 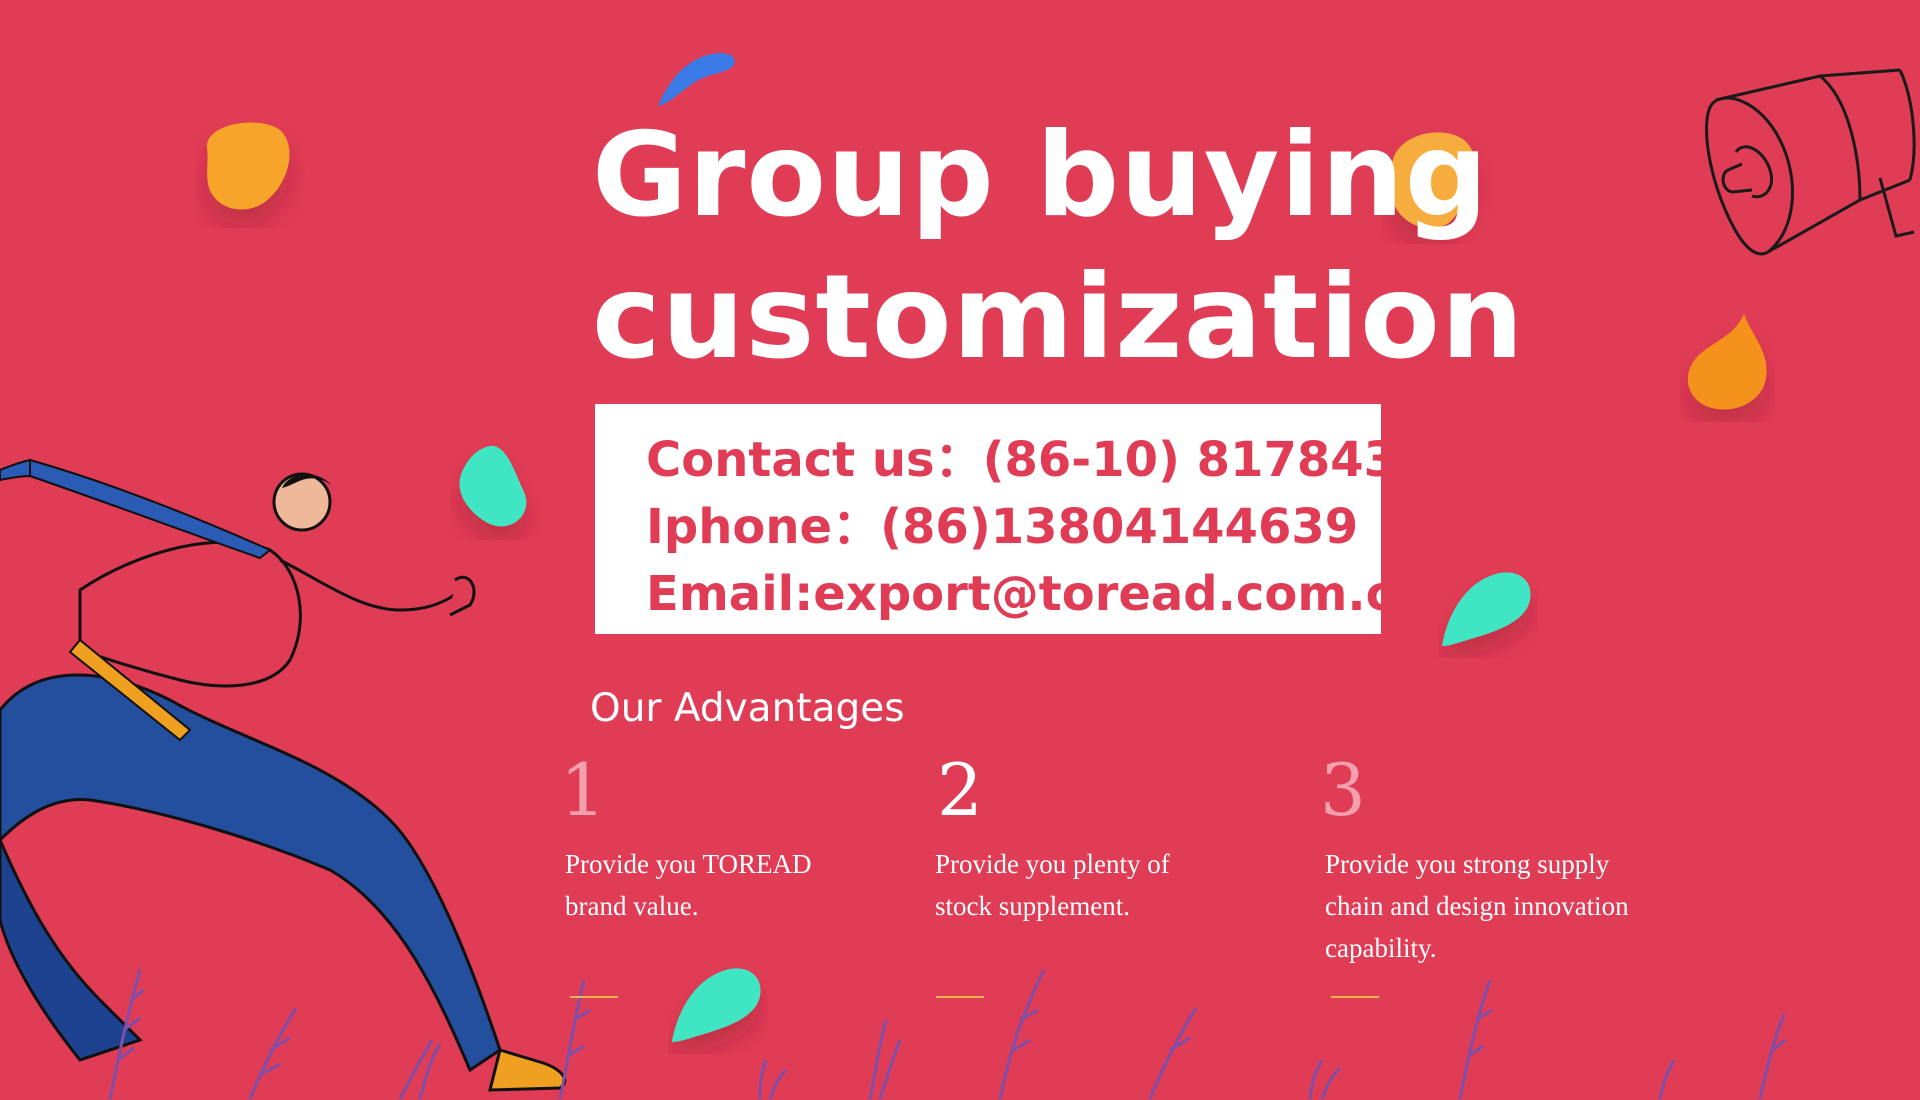 I want to click on megaphone-icon, so click(x=1810, y=162).